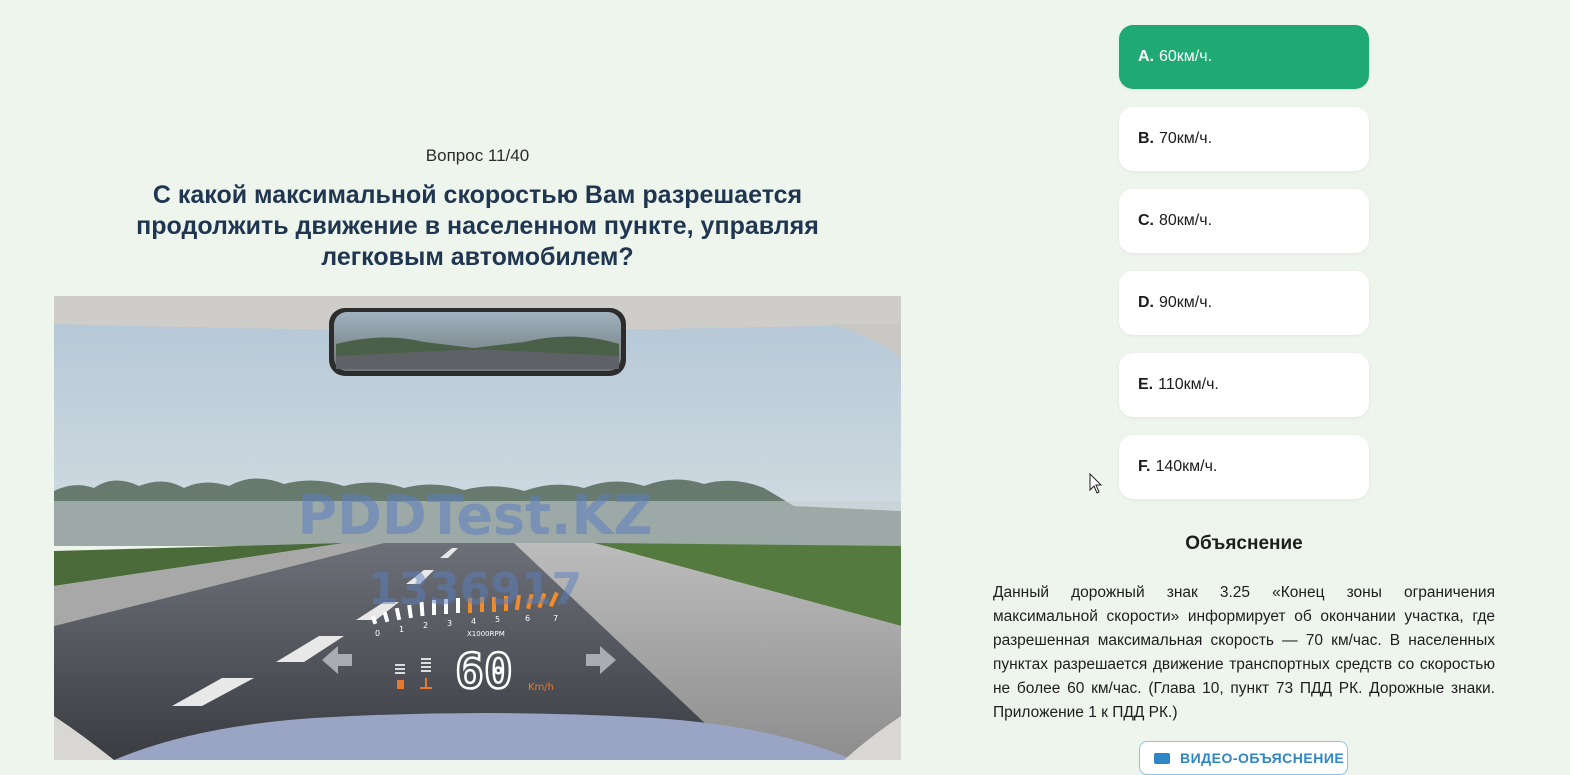 This screenshot has width=1570, height=775. I want to click on watermark-id: 1336917, so click(475, 589).